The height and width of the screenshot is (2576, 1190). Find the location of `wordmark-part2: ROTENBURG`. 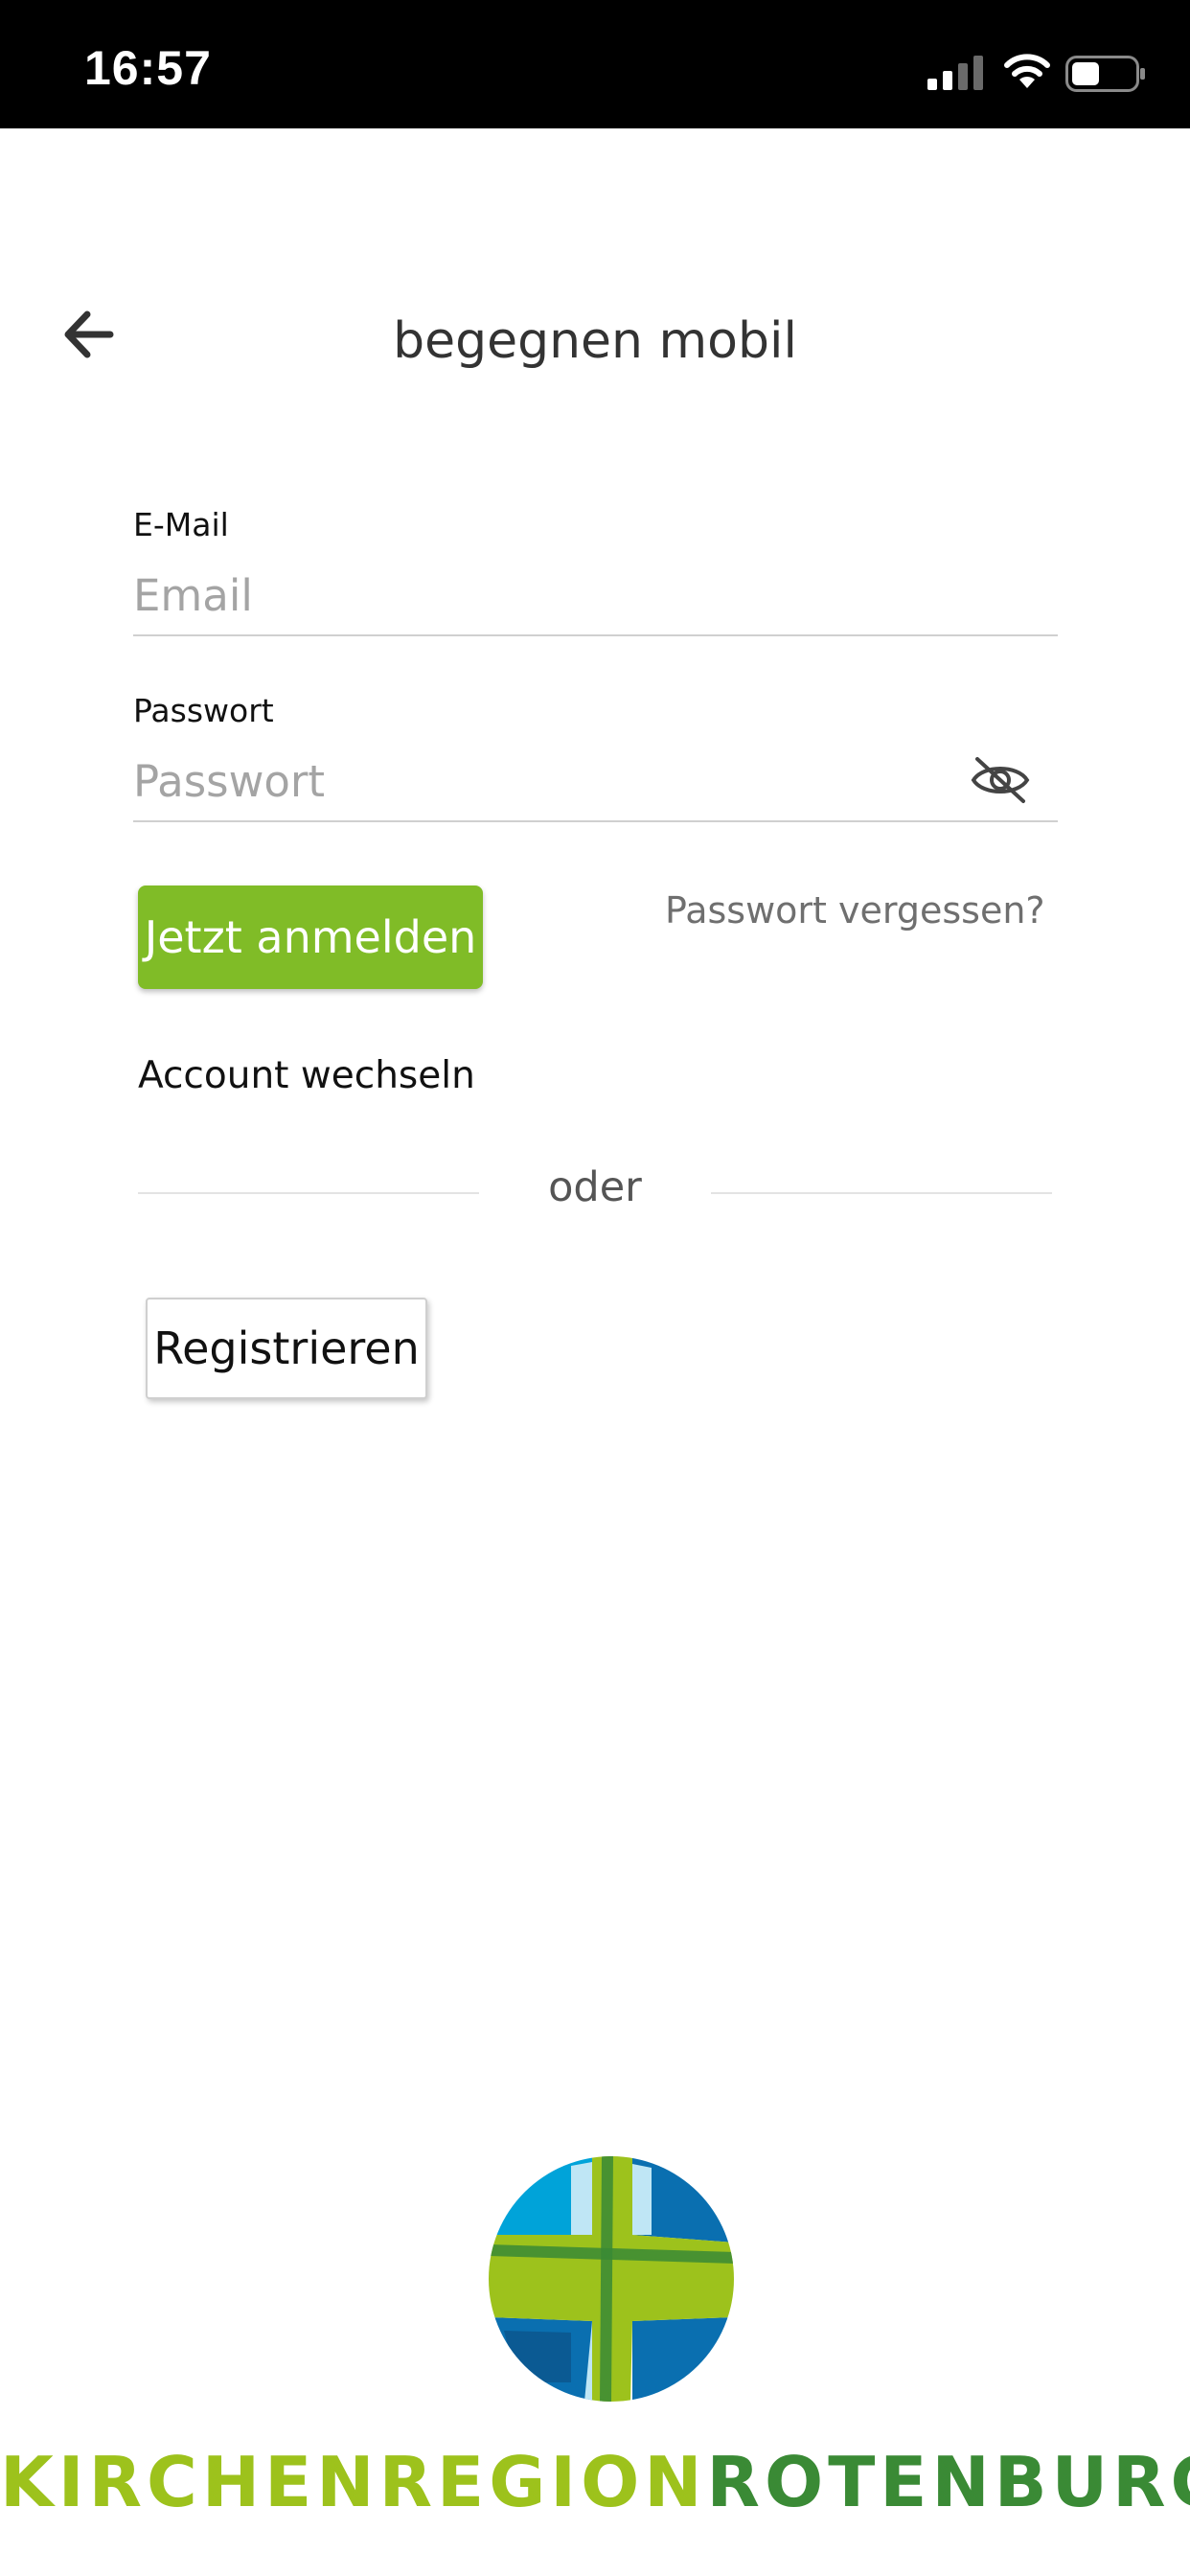

wordmark-part2: ROTENBURG is located at coordinates (948, 2482).